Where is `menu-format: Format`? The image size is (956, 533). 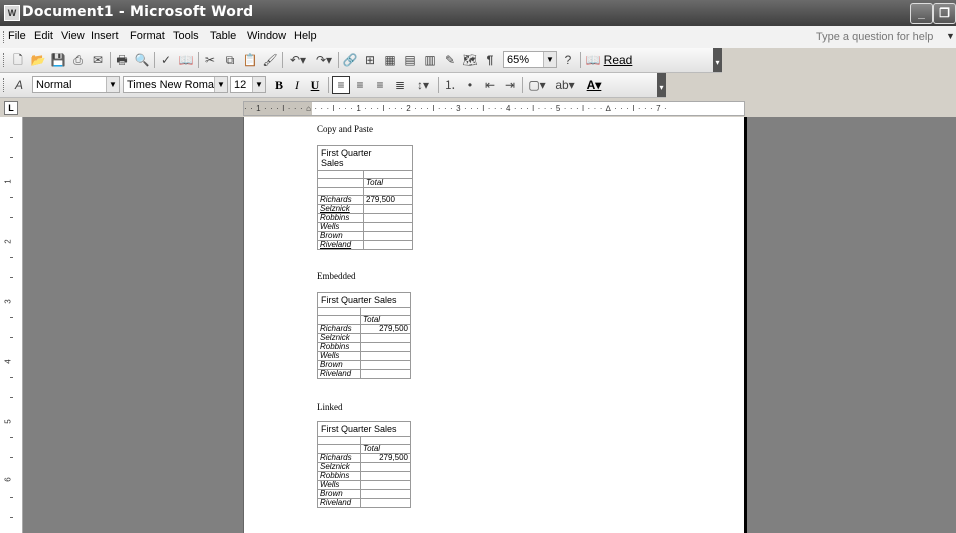
menu-format: Format is located at coordinates (147, 36).